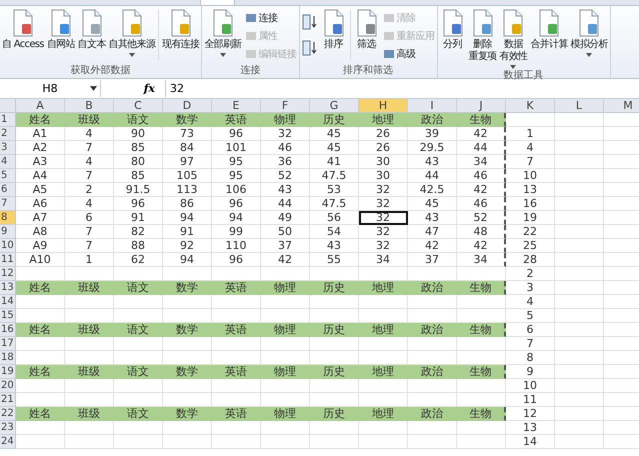 The height and width of the screenshot is (456, 639). Describe the element at coordinates (40, 232) in the screenshot. I see `table-cell: A8` at that location.